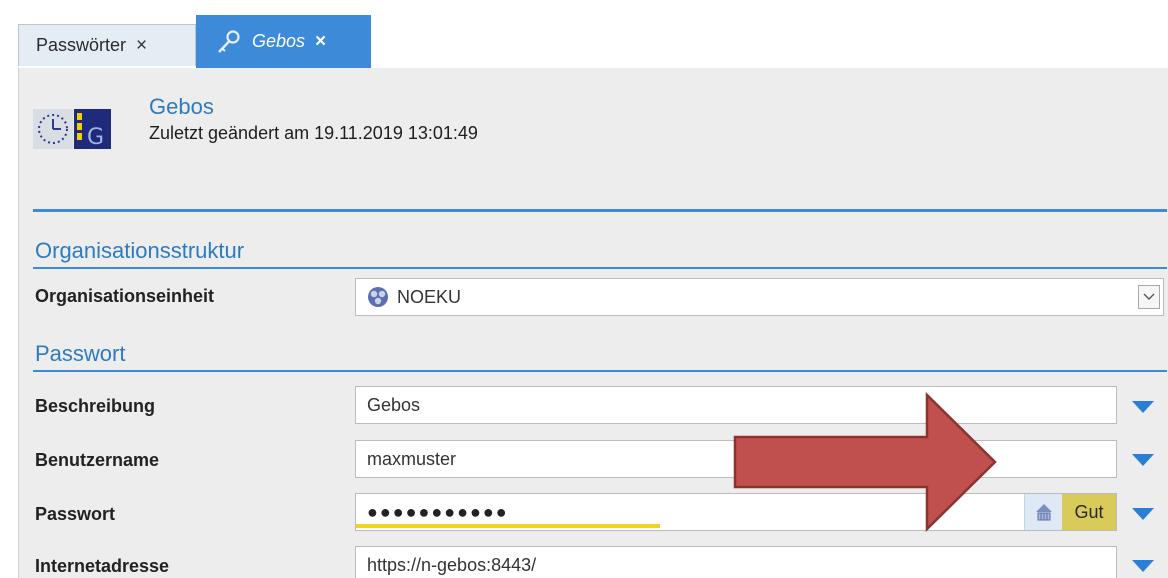 This screenshot has width=1168, height=578. Describe the element at coordinates (80, 353) in the screenshot. I see `section-title-password: Passwort` at that location.